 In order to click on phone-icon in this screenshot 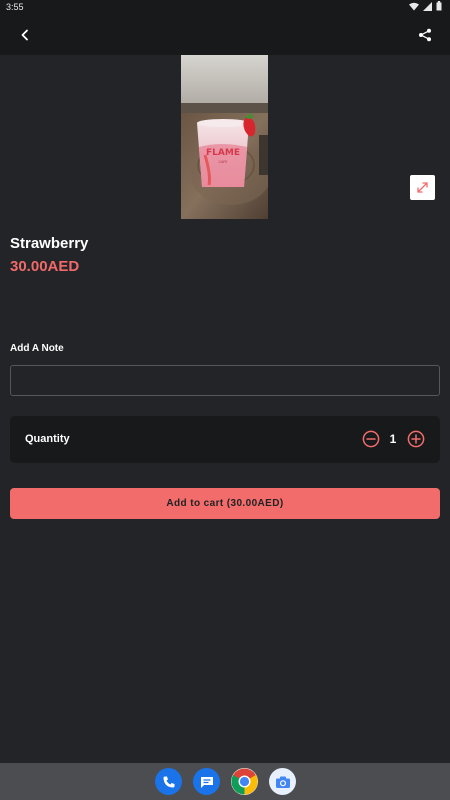, I will do `click(168, 781)`.